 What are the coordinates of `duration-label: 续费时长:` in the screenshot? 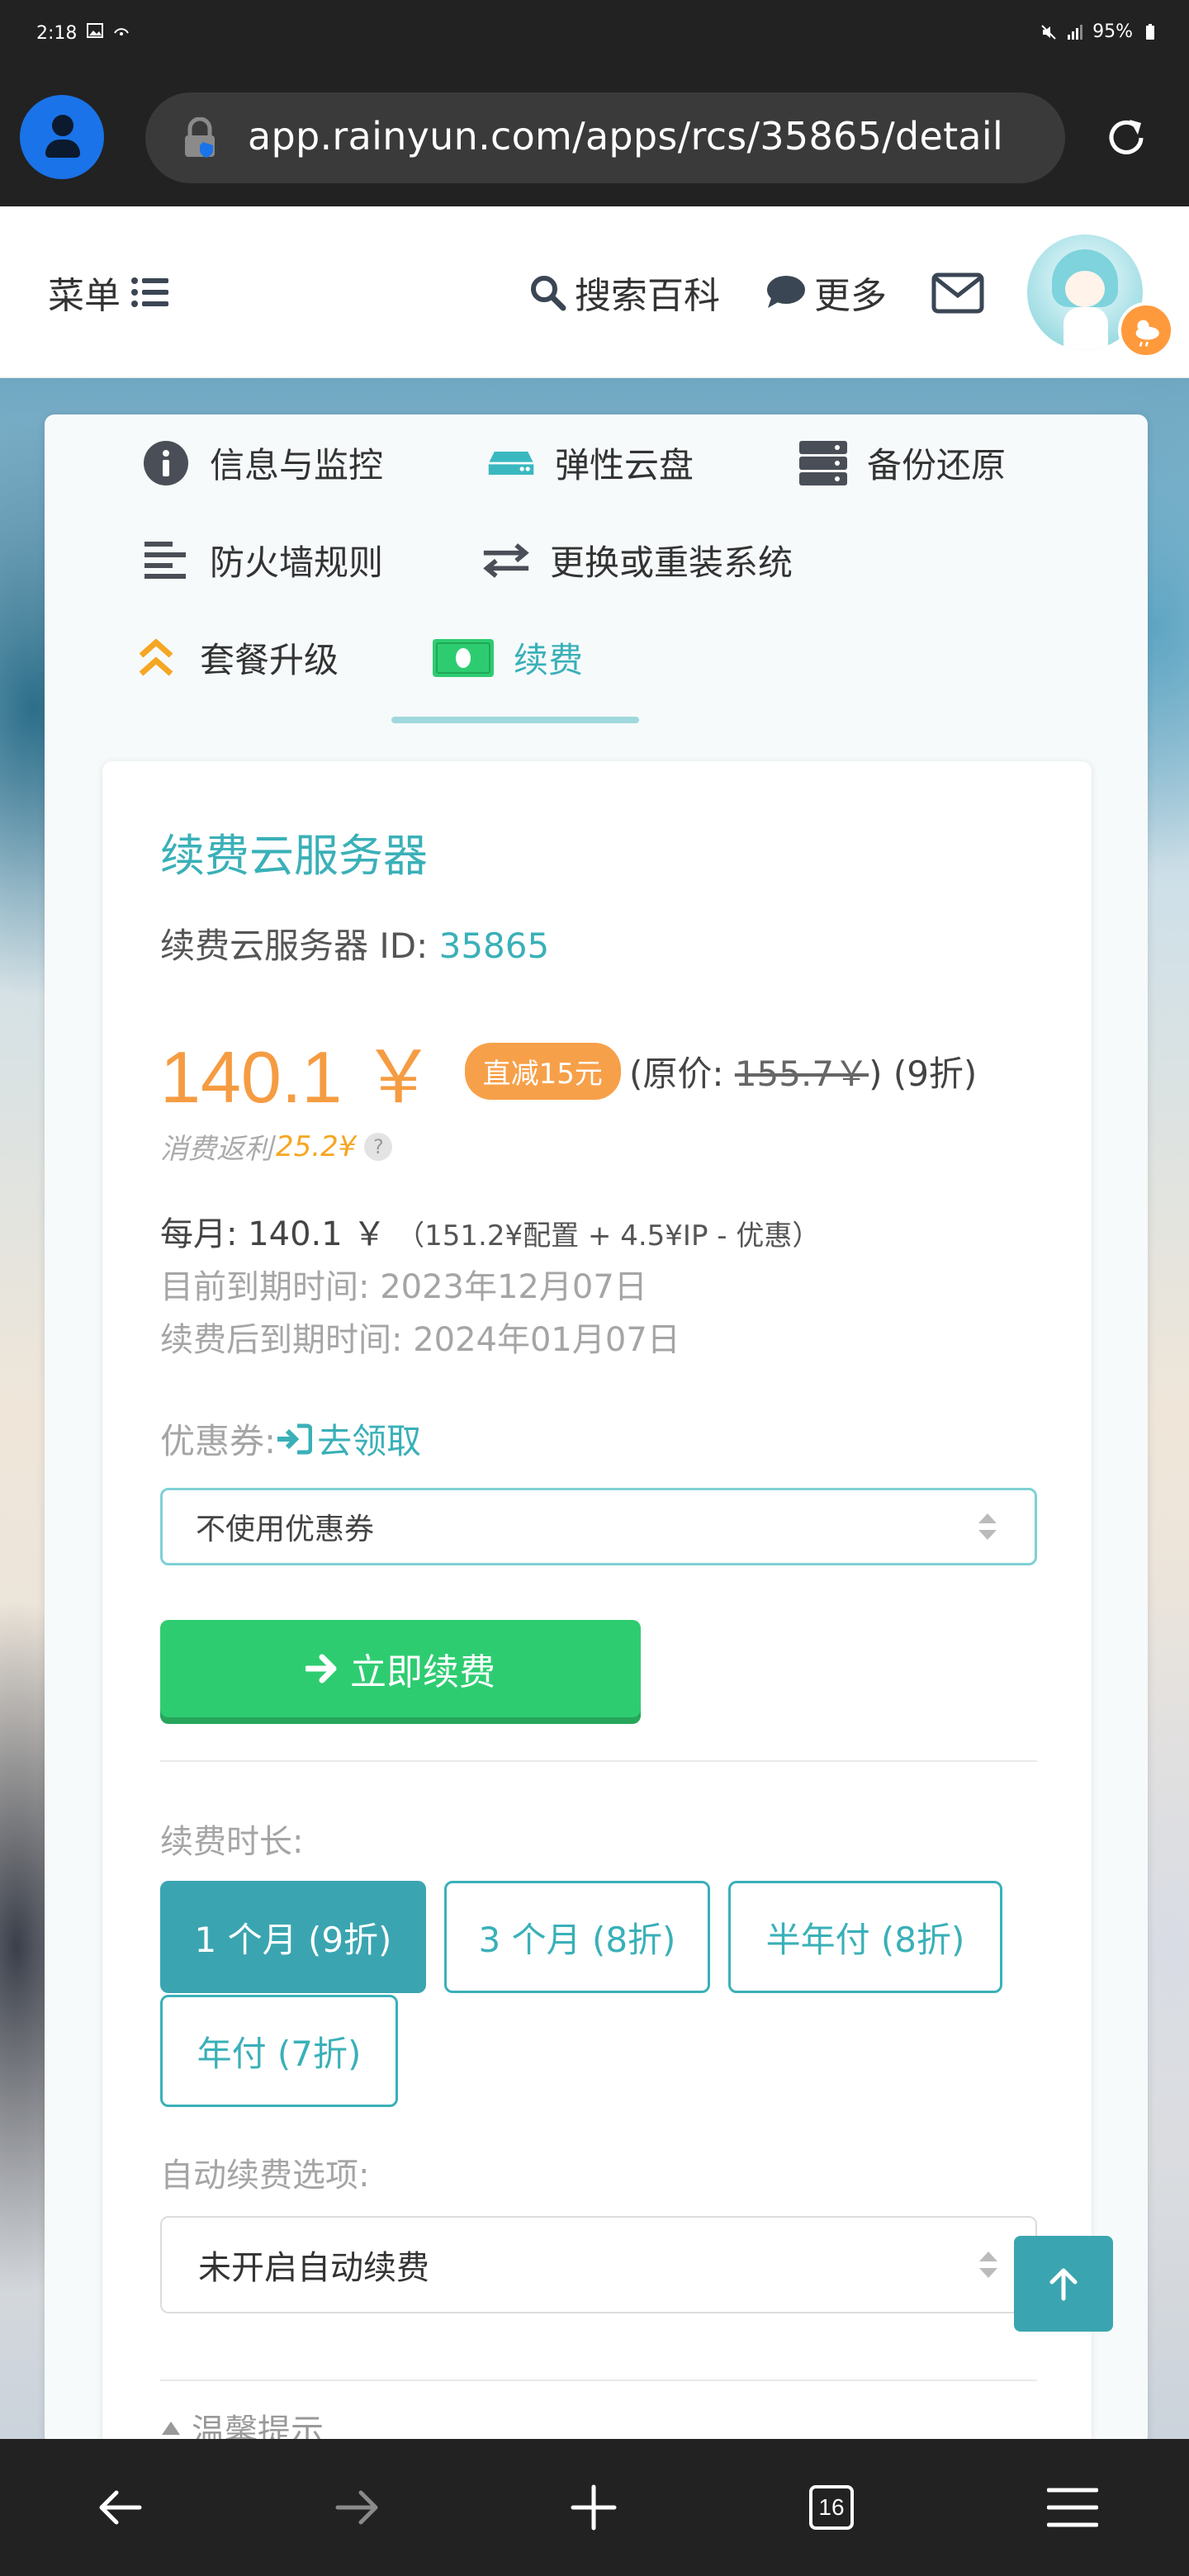 It's located at (232, 1842).